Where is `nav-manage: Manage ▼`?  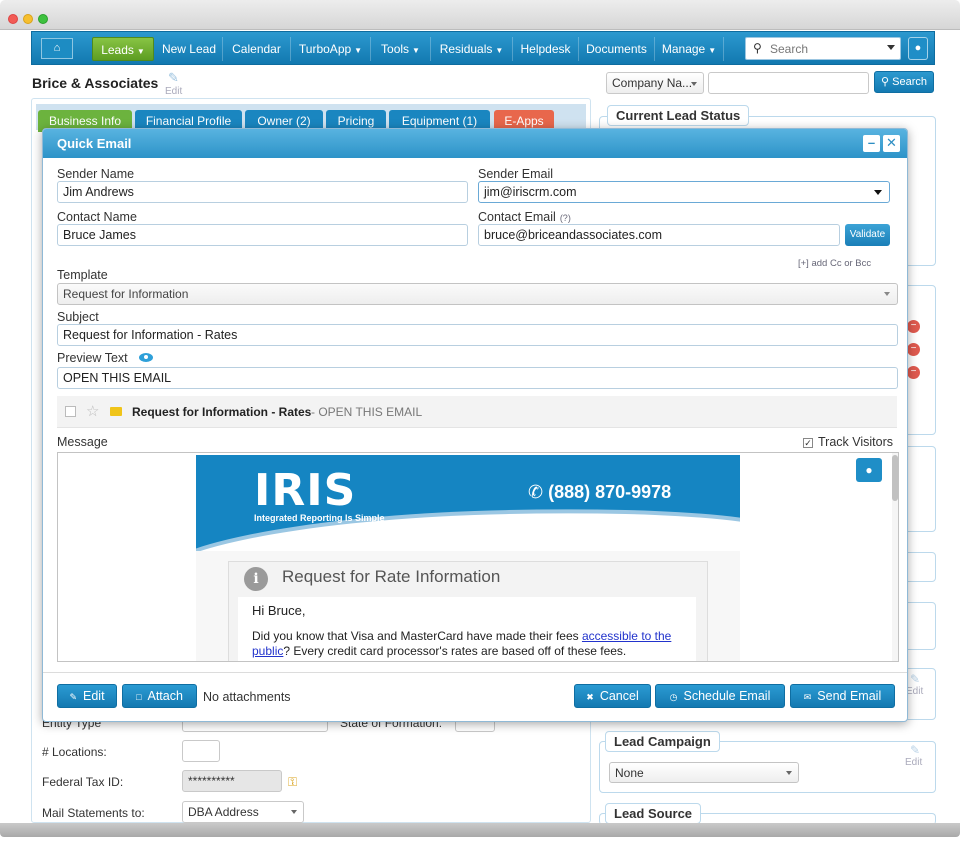
nav-manage: Manage ▼ is located at coordinates (689, 49).